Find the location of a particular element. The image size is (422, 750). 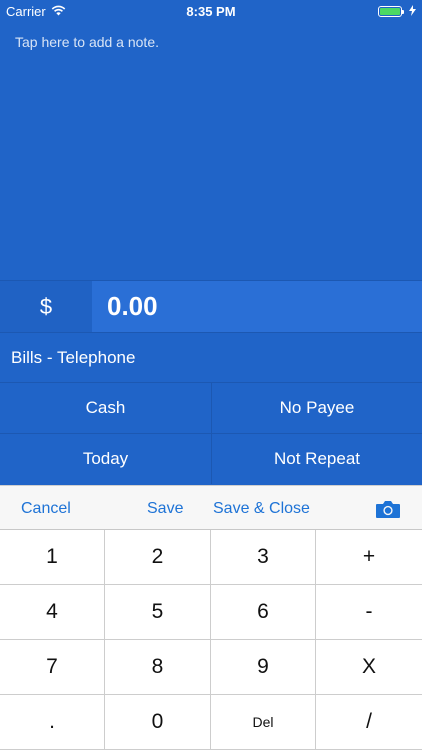

key-8: 8 is located at coordinates (158, 667).